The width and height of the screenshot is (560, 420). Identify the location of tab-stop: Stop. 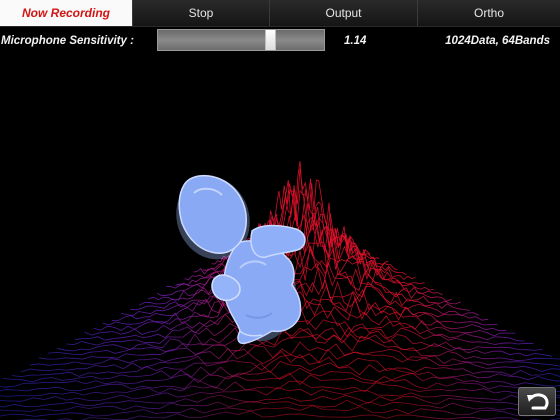
(201, 13).